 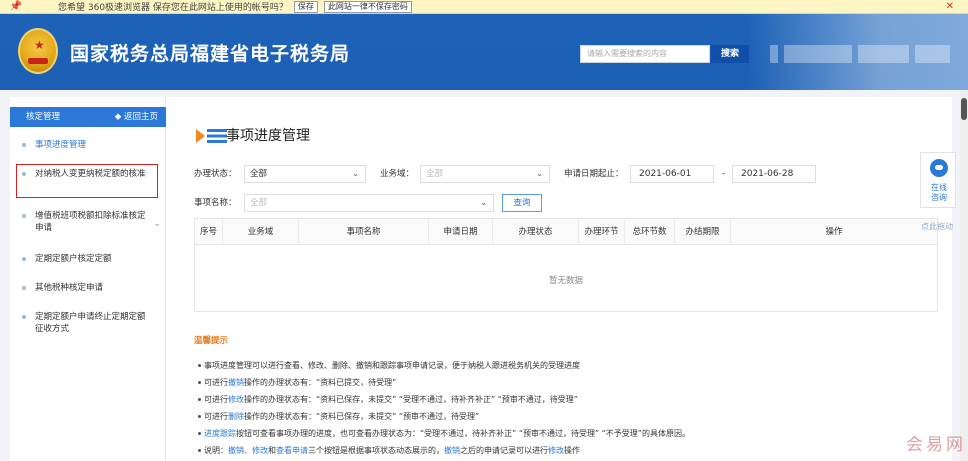 What do you see at coordinates (536, 232) in the screenshot?
I see `column-header: 办理状态` at bounding box center [536, 232].